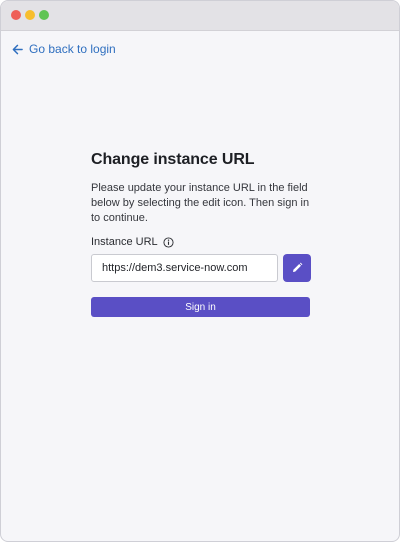 The image size is (400, 542). Describe the element at coordinates (44, 15) in the screenshot. I see `maximize-window-button` at that location.